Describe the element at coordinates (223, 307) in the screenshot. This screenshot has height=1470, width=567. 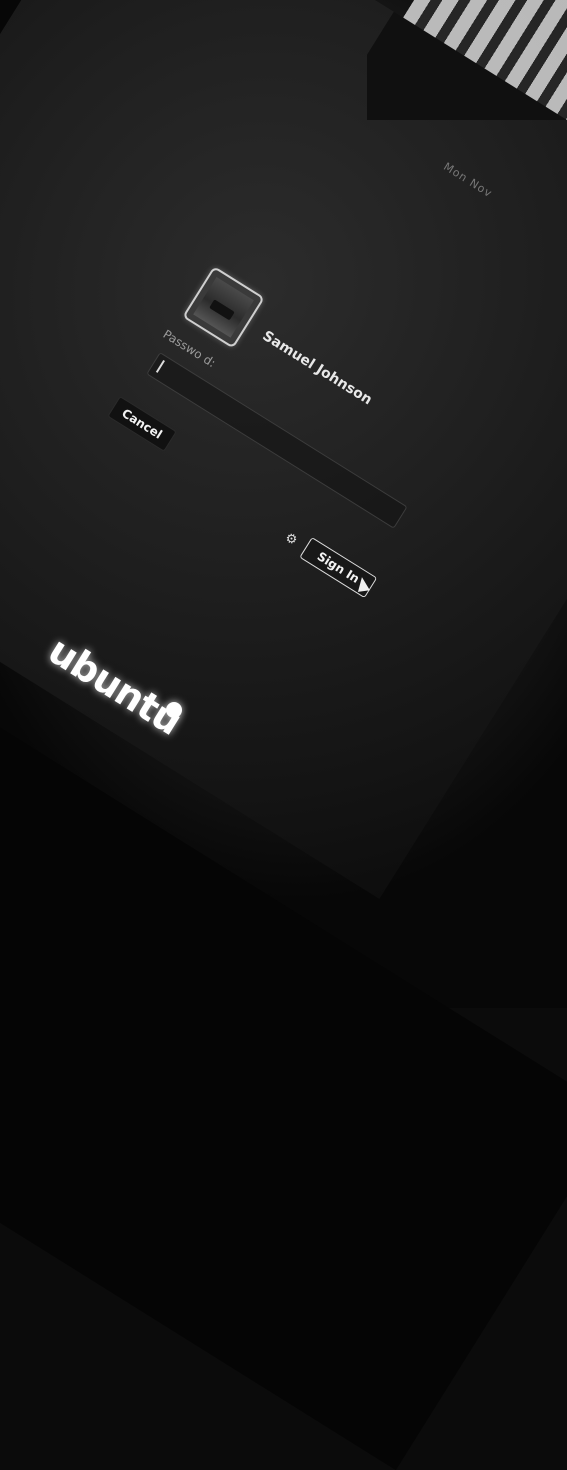
I see `avatar-image` at that location.